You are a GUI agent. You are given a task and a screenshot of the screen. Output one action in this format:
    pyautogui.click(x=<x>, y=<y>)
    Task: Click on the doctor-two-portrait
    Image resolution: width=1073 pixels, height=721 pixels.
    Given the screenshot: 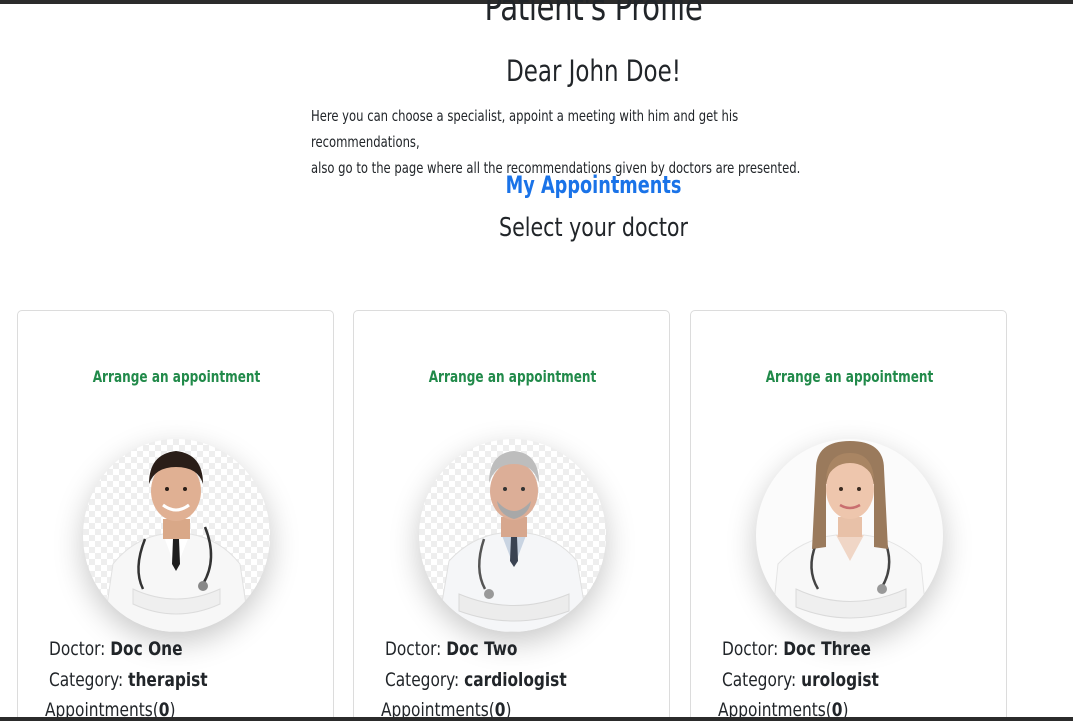 What is the action you would take?
    pyautogui.click(x=513, y=541)
    